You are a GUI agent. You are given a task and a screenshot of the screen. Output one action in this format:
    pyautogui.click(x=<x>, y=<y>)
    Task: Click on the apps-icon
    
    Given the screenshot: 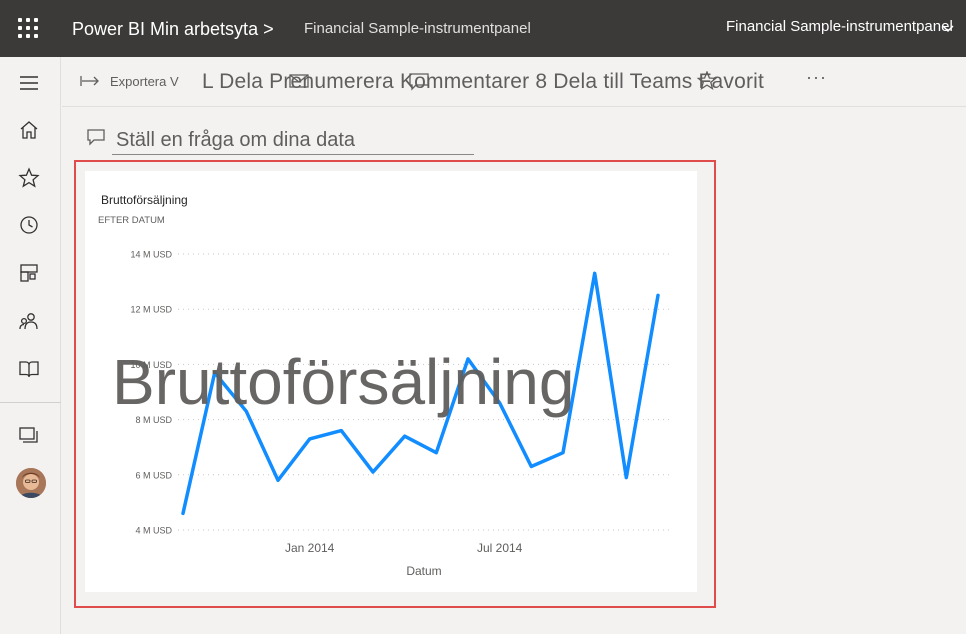 What is the action you would take?
    pyautogui.click(x=29, y=273)
    